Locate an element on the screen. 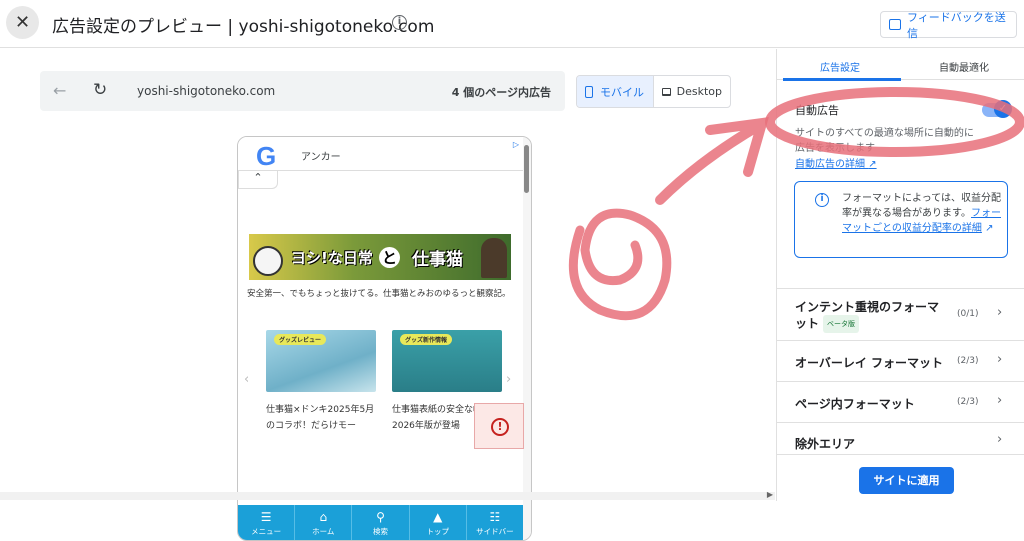 The height and width of the screenshot is (541, 1024). nav-label: ホーム is located at coordinates (323, 531).